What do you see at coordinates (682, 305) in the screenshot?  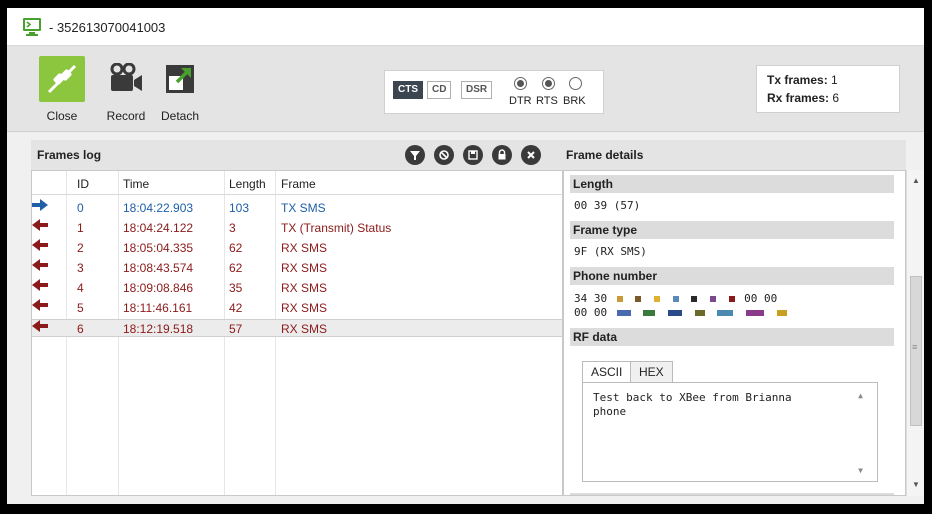 I see `phone-number-value: 34 30 00 00 00 00` at bounding box center [682, 305].